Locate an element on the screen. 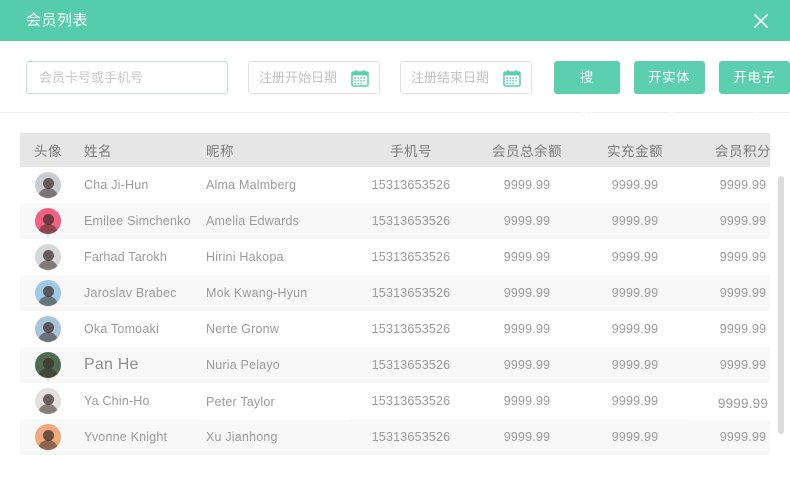  start-date-field is located at coordinates (314, 77).